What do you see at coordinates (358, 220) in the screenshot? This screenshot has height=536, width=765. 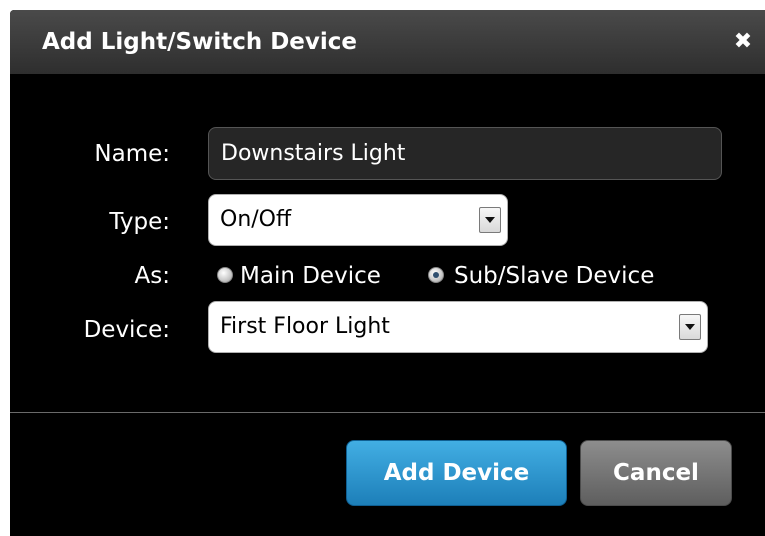 I see `type-select: On/Off` at bounding box center [358, 220].